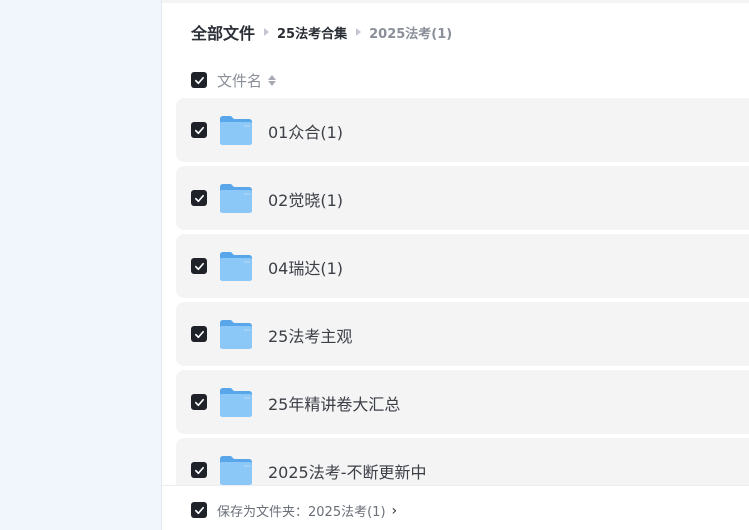 The height and width of the screenshot is (530, 749). I want to click on save-as-folder-checkbox, so click(199, 510).